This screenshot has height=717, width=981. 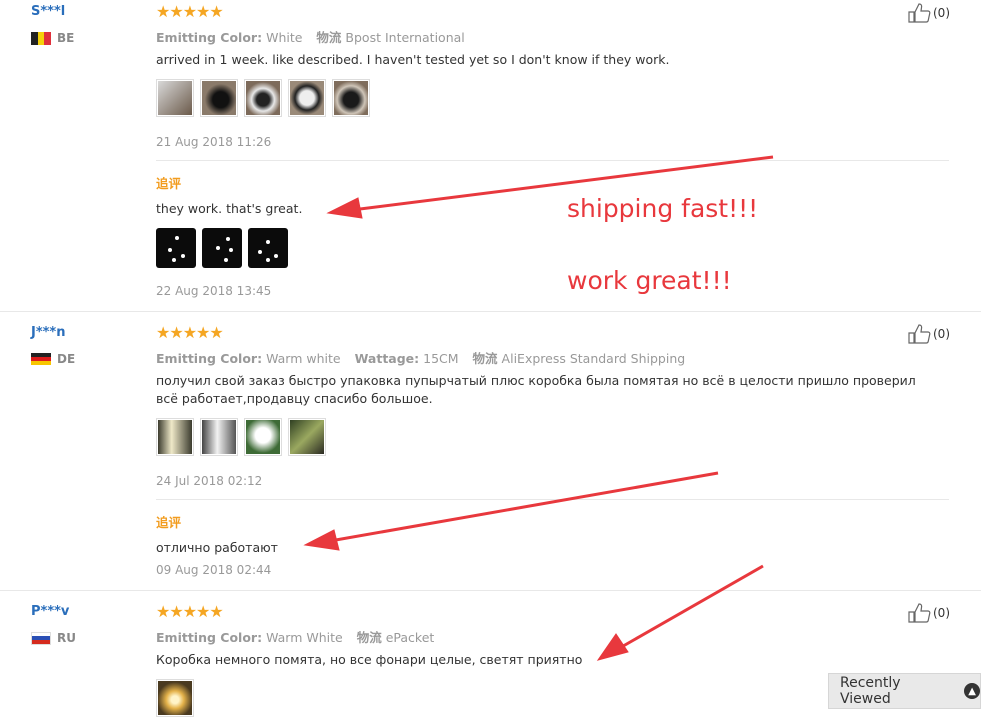 I want to click on recently-viewed-tab: Recently Viewed ▲, so click(x=904, y=691).